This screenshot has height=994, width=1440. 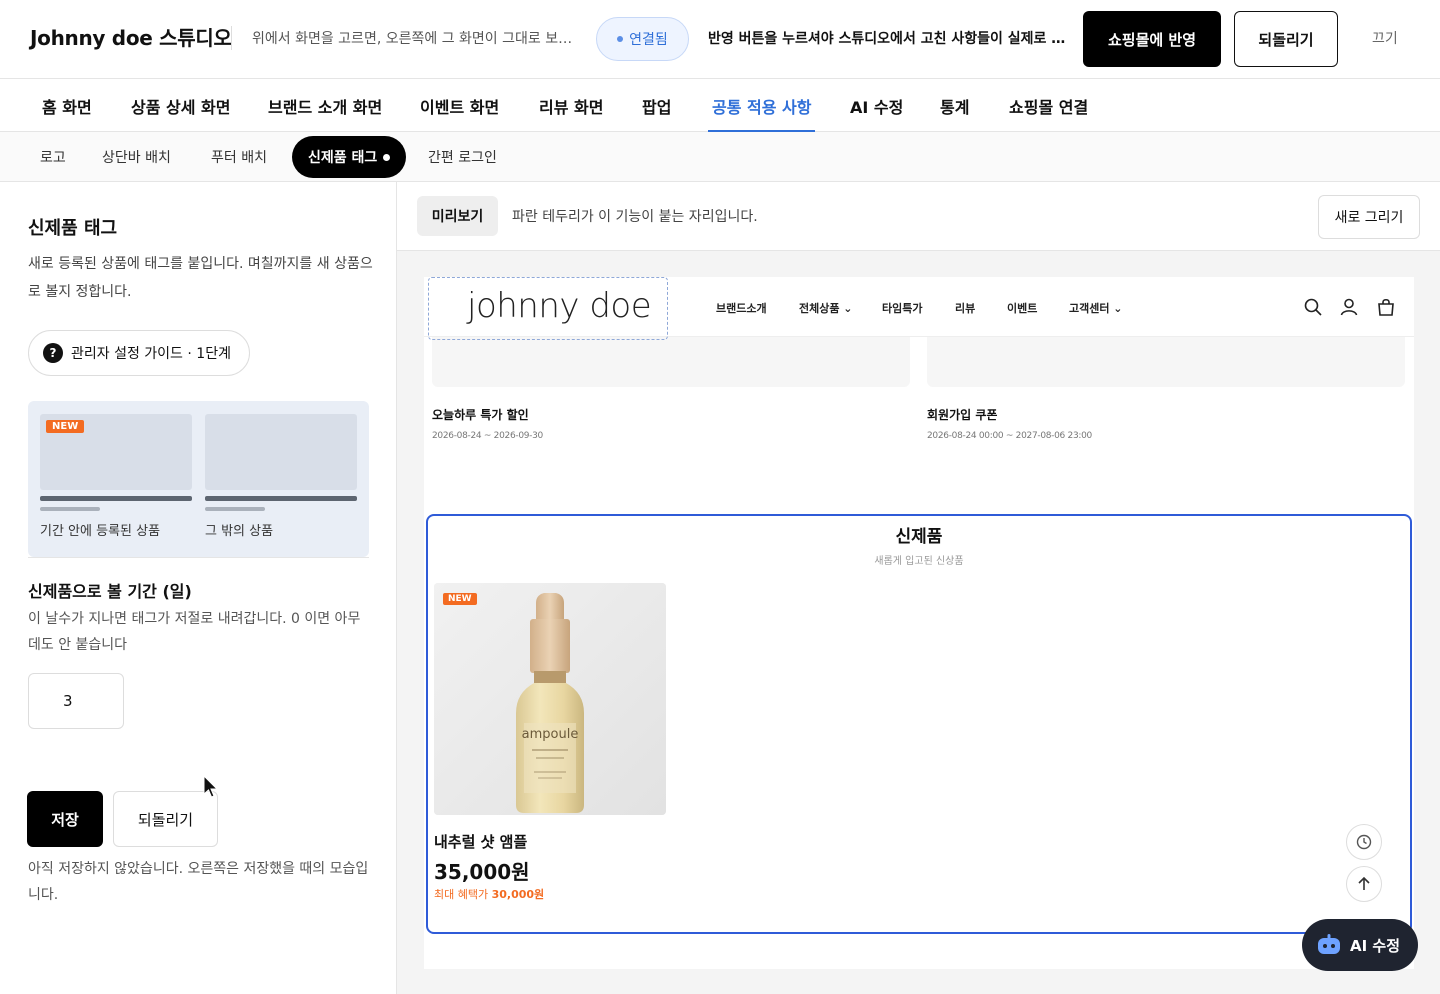 I want to click on unsaved-dot-icon, so click(x=387, y=157).